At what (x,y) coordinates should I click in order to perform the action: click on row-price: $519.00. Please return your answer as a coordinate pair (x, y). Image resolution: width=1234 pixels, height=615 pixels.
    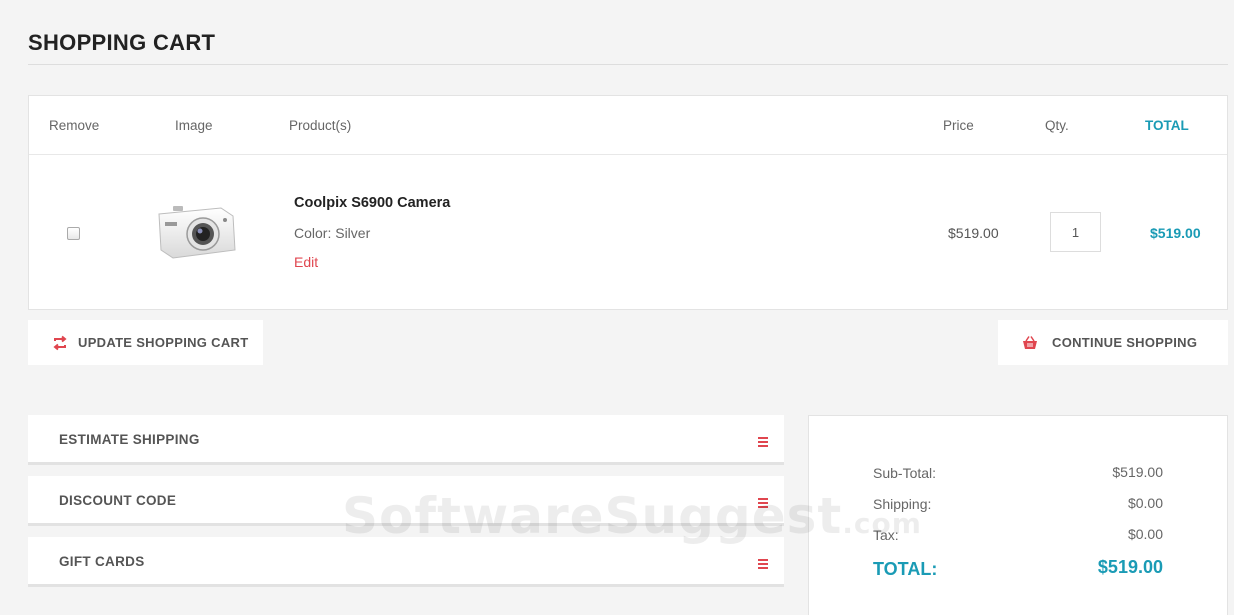
    Looking at the image, I should click on (973, 233).